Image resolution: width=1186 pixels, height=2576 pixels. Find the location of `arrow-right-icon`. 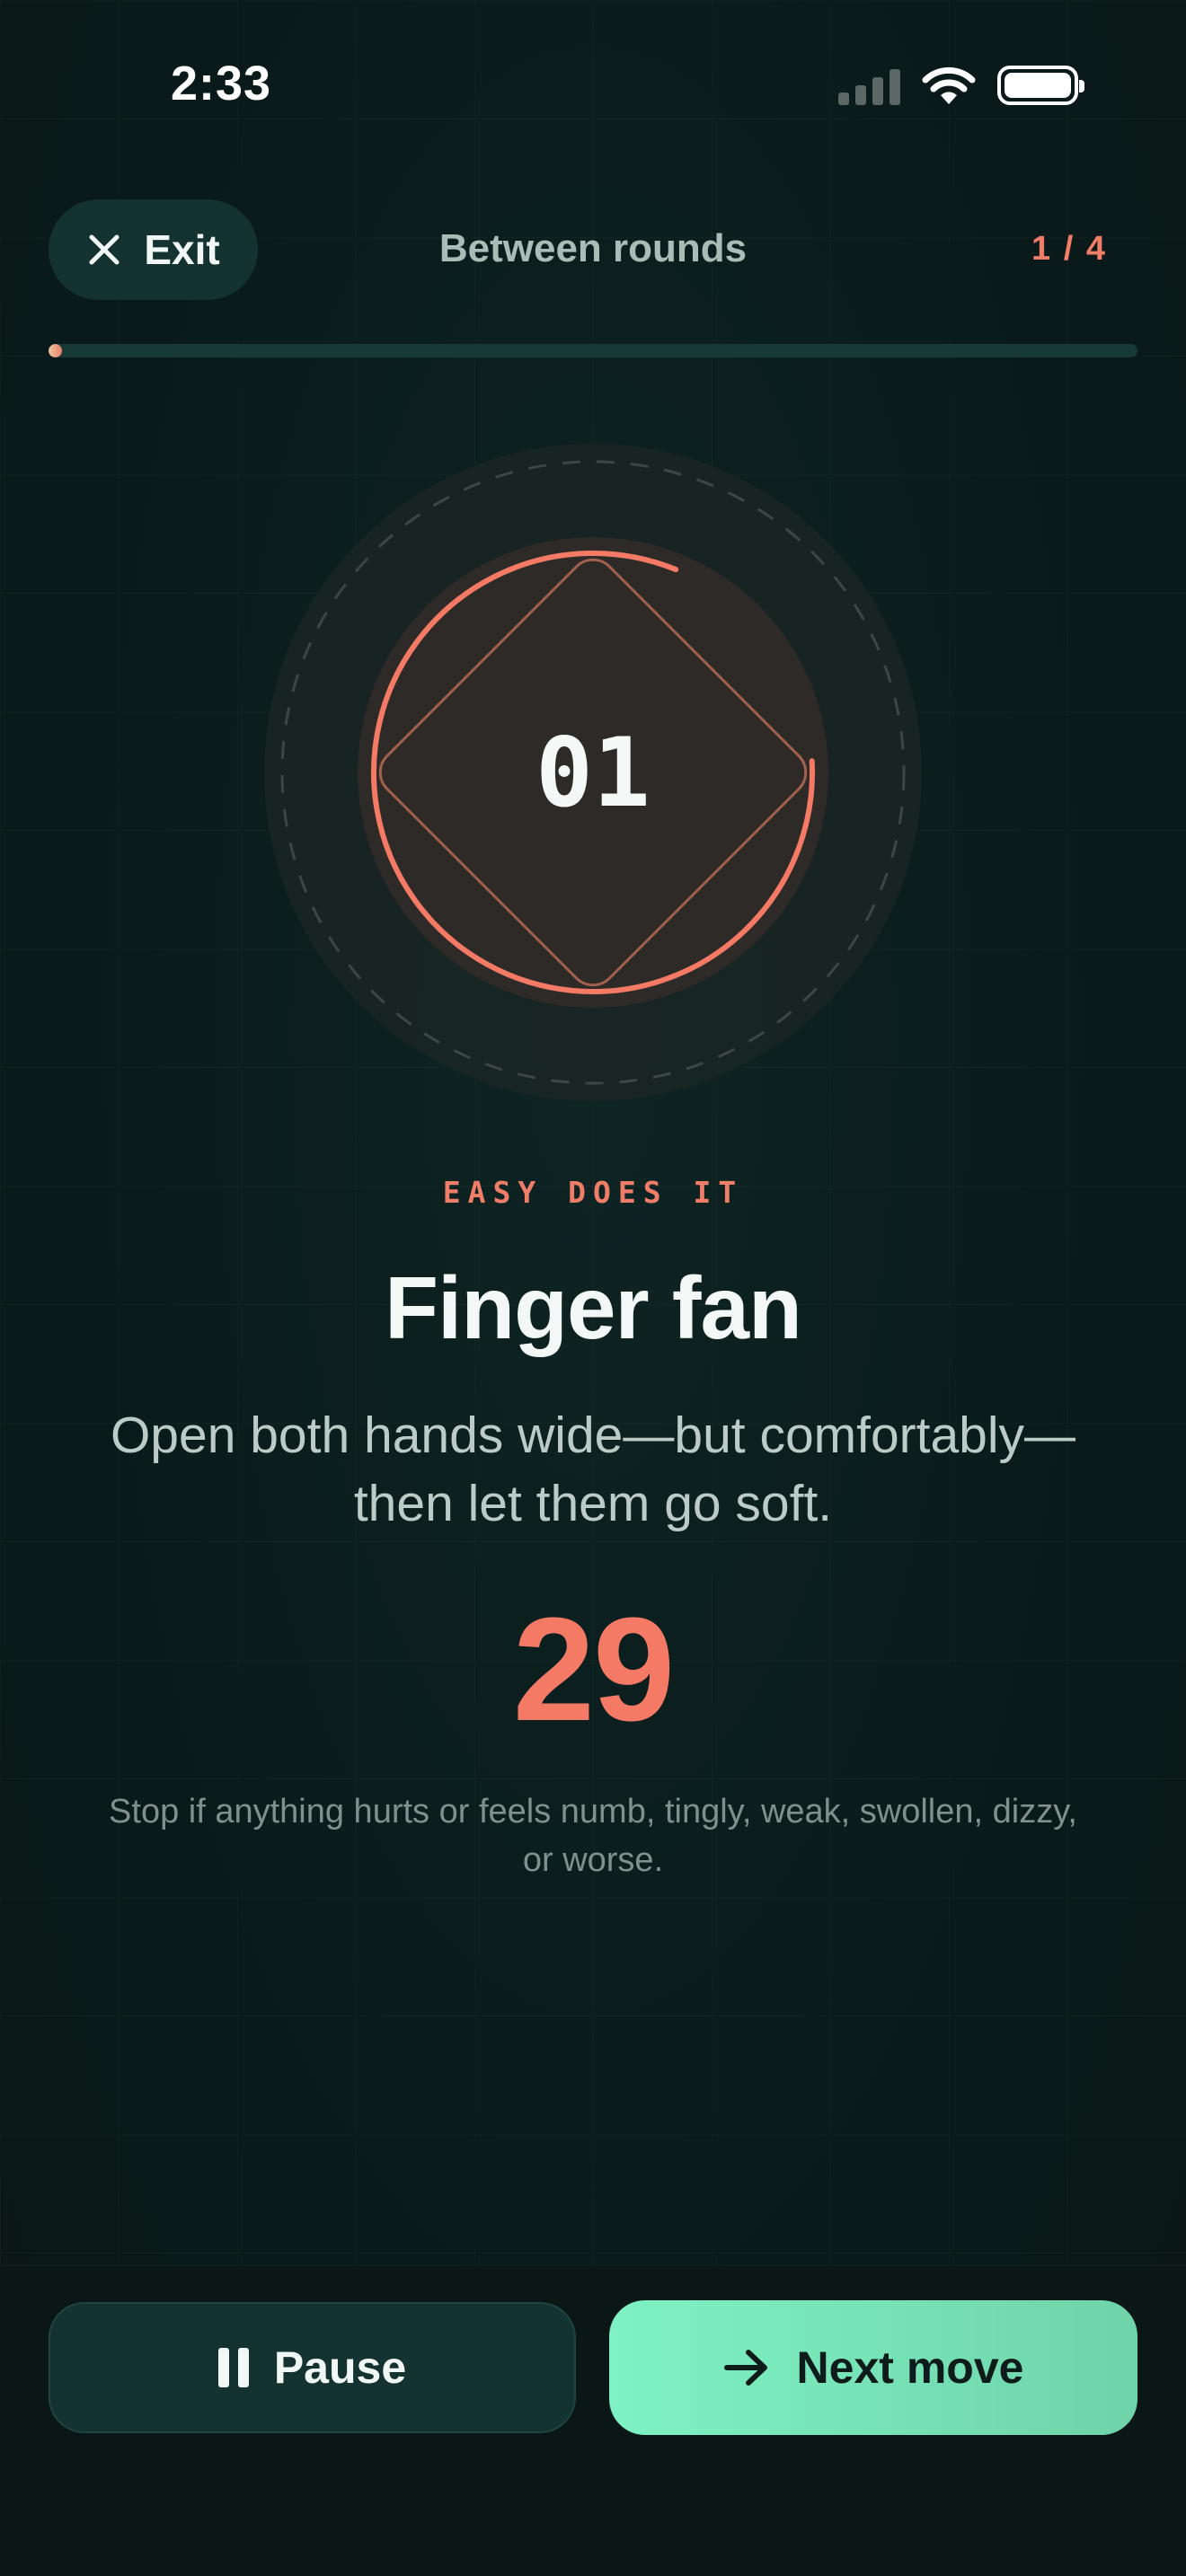

arrow-right-icon is located at coordinates (745, 2368).